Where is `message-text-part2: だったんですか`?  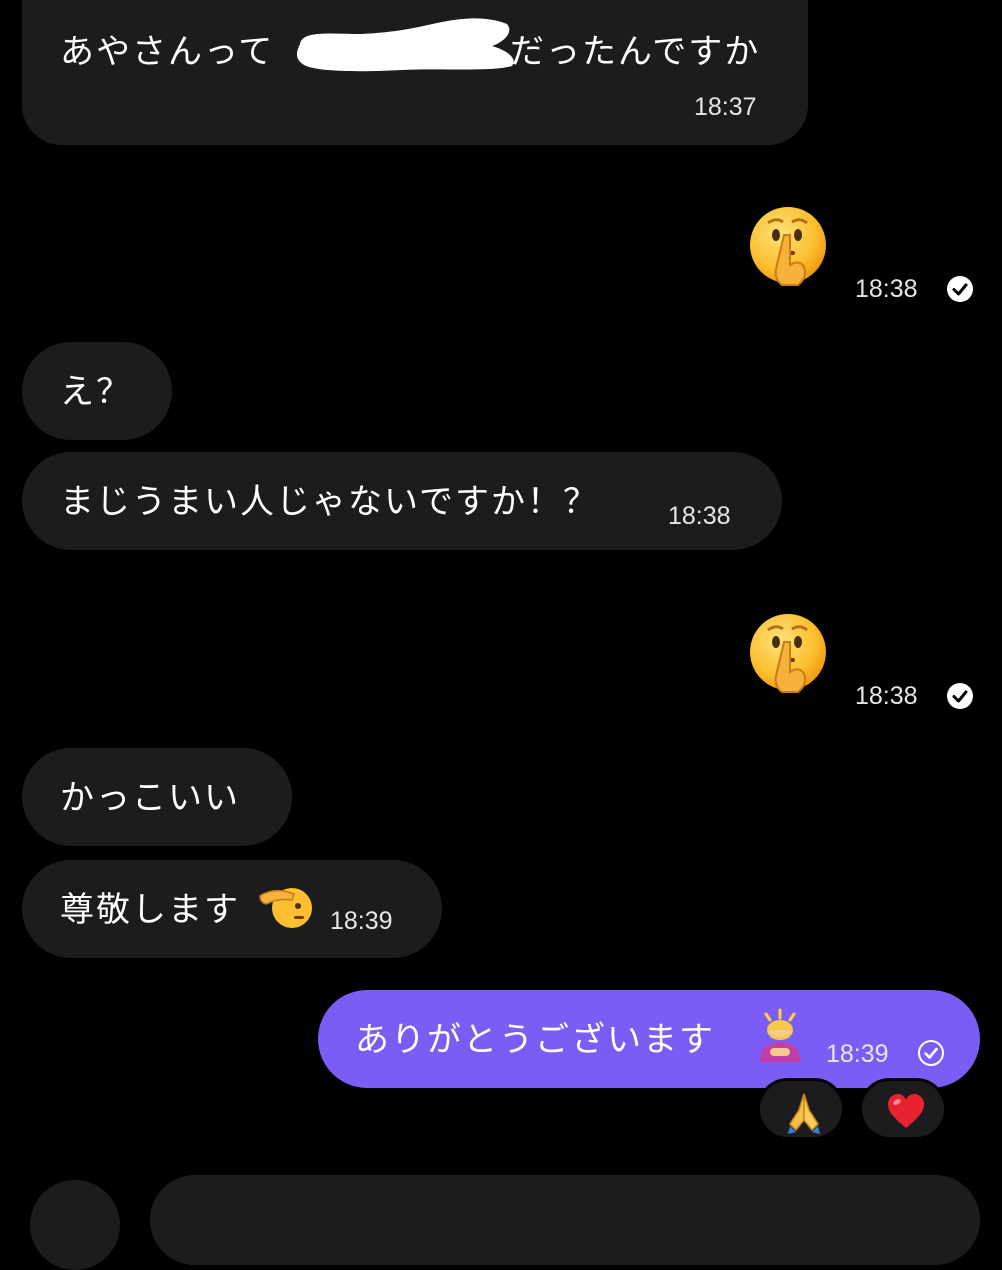 message-text-part2: だったんですか is located at coordinates (635, 52).